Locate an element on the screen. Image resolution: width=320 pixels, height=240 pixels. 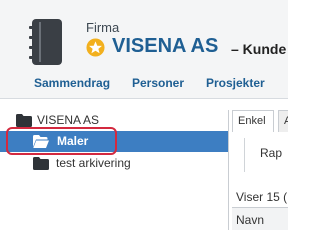
main-navigation: Sammendrag Personer Prosjekter is located at coordinates (144, 84).